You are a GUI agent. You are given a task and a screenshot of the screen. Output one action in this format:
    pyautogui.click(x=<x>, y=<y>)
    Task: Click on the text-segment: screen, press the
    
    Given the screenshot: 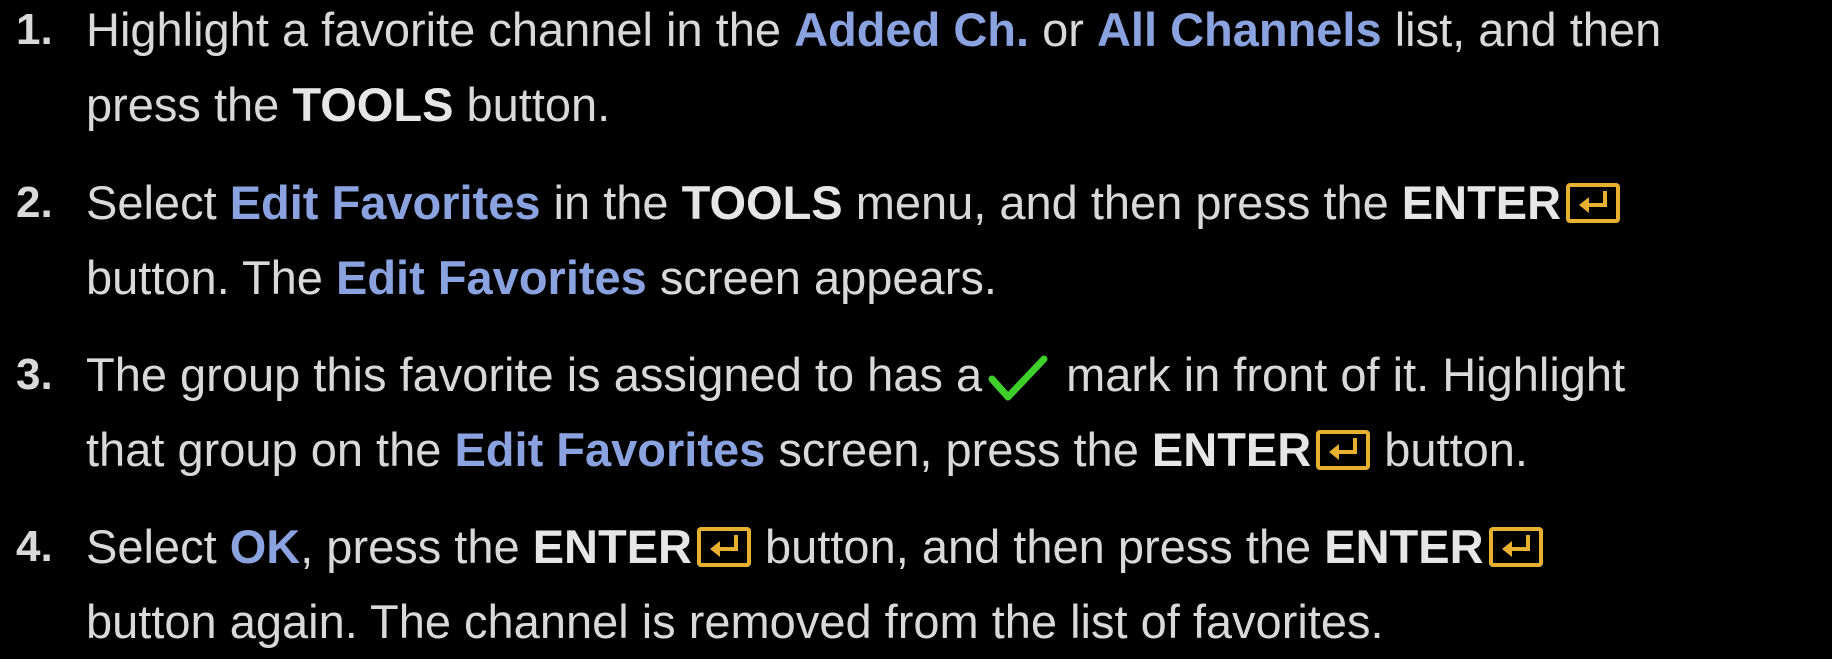 What is the action you would take?
    pyautogui.click(x=958, y=449)
    